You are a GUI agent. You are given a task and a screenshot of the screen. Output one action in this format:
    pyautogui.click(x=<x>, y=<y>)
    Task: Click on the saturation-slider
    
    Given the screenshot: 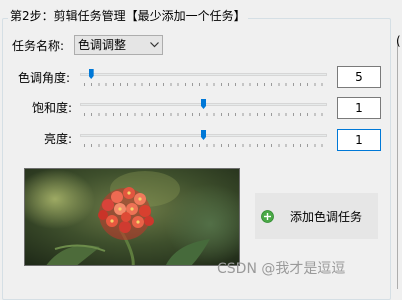 What is the action you would take?
    pyautogui.click(x=203, y=110)
    